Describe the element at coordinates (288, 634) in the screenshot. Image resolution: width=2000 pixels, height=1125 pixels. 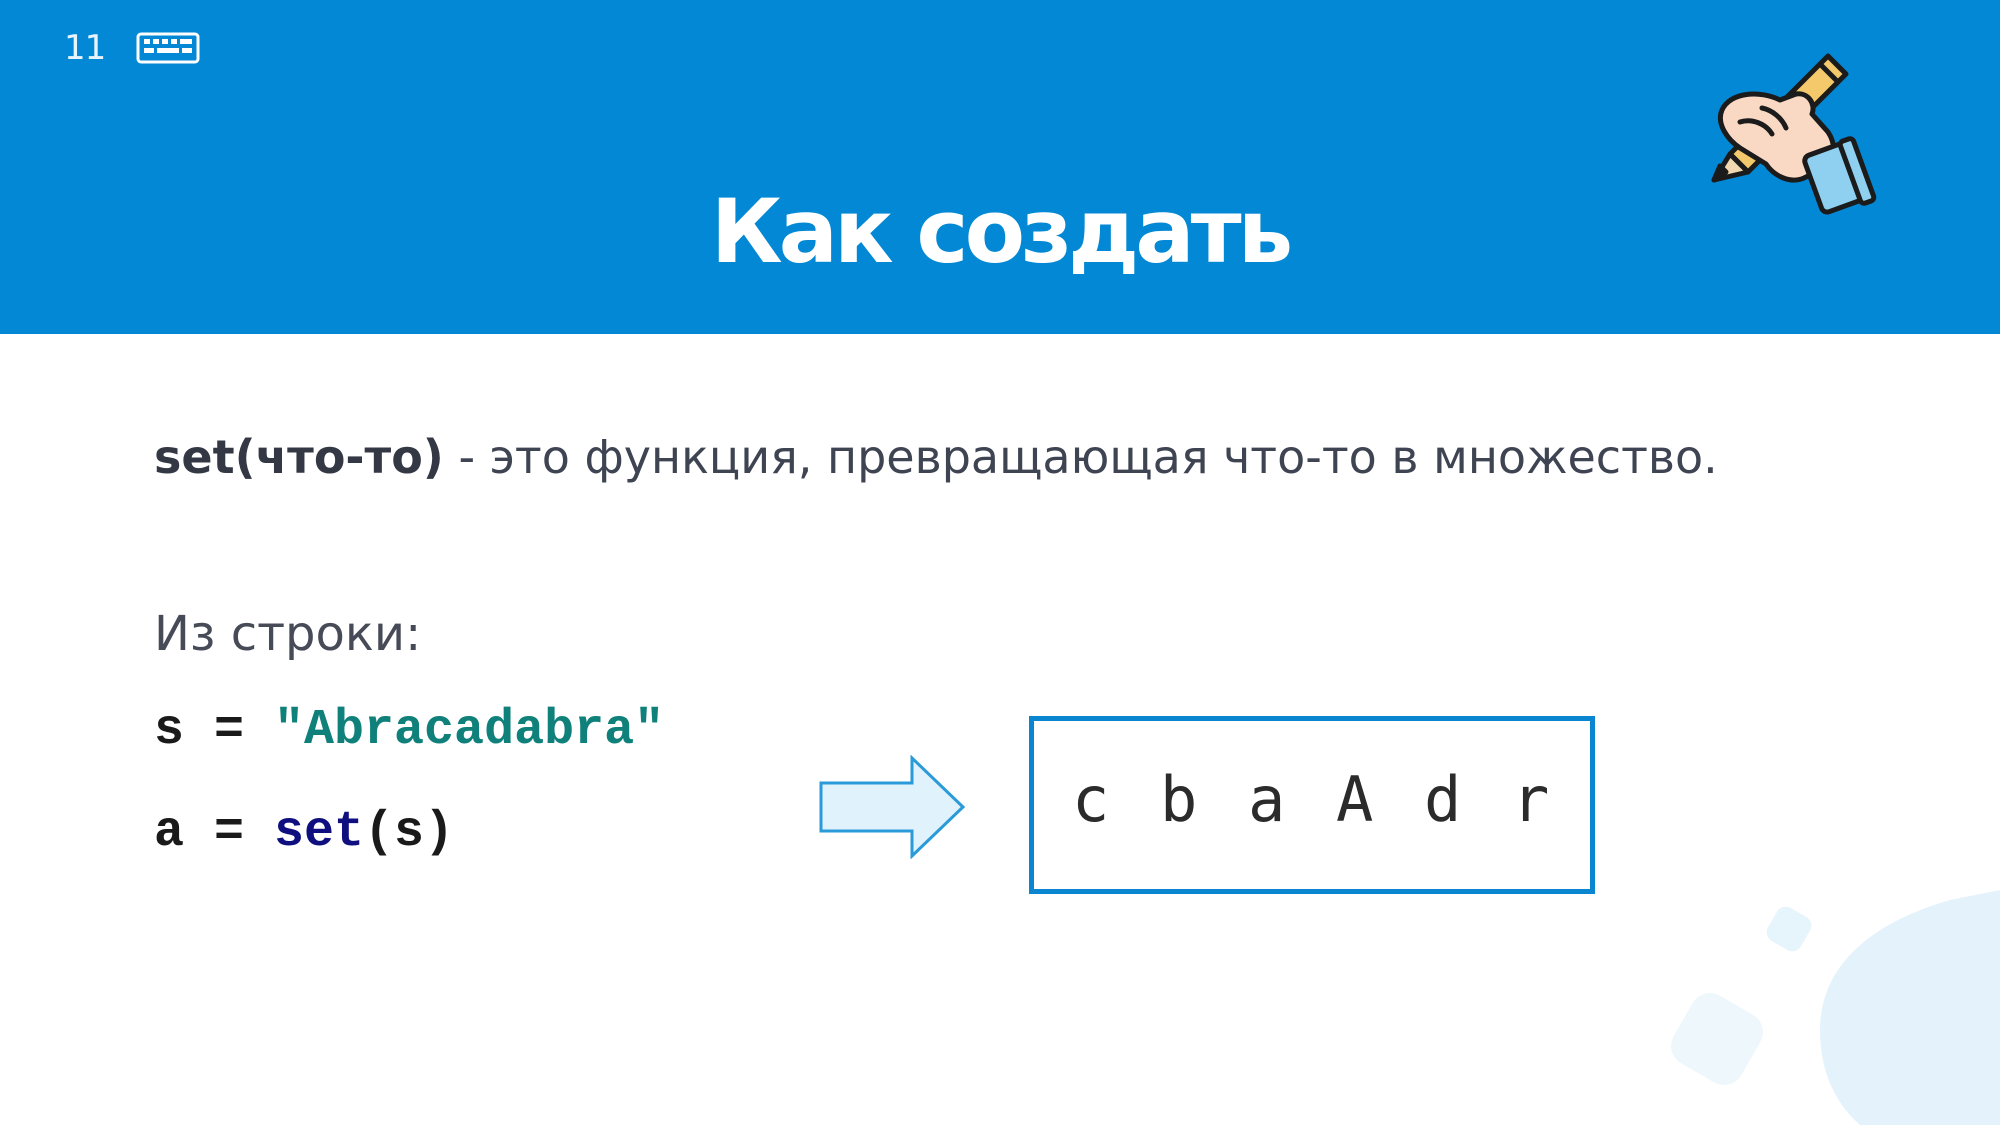
I see `from-string-label: Из строки:` at that location.